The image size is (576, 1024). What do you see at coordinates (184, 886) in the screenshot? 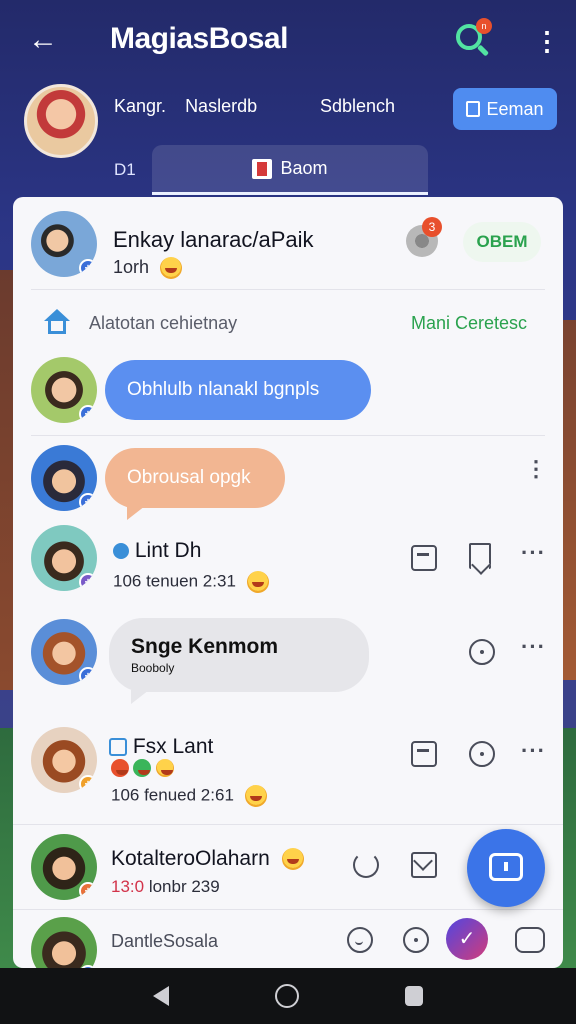
I see `contact-meta: lonbr 239` at bounding box center [184, 886].